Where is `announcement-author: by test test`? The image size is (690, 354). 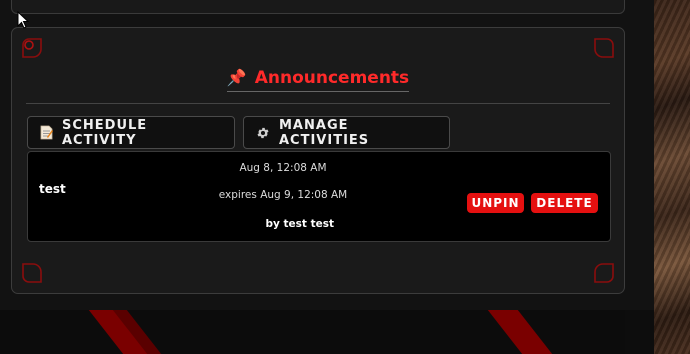
announcement-author: by test test is located at coordinates (300, 224).